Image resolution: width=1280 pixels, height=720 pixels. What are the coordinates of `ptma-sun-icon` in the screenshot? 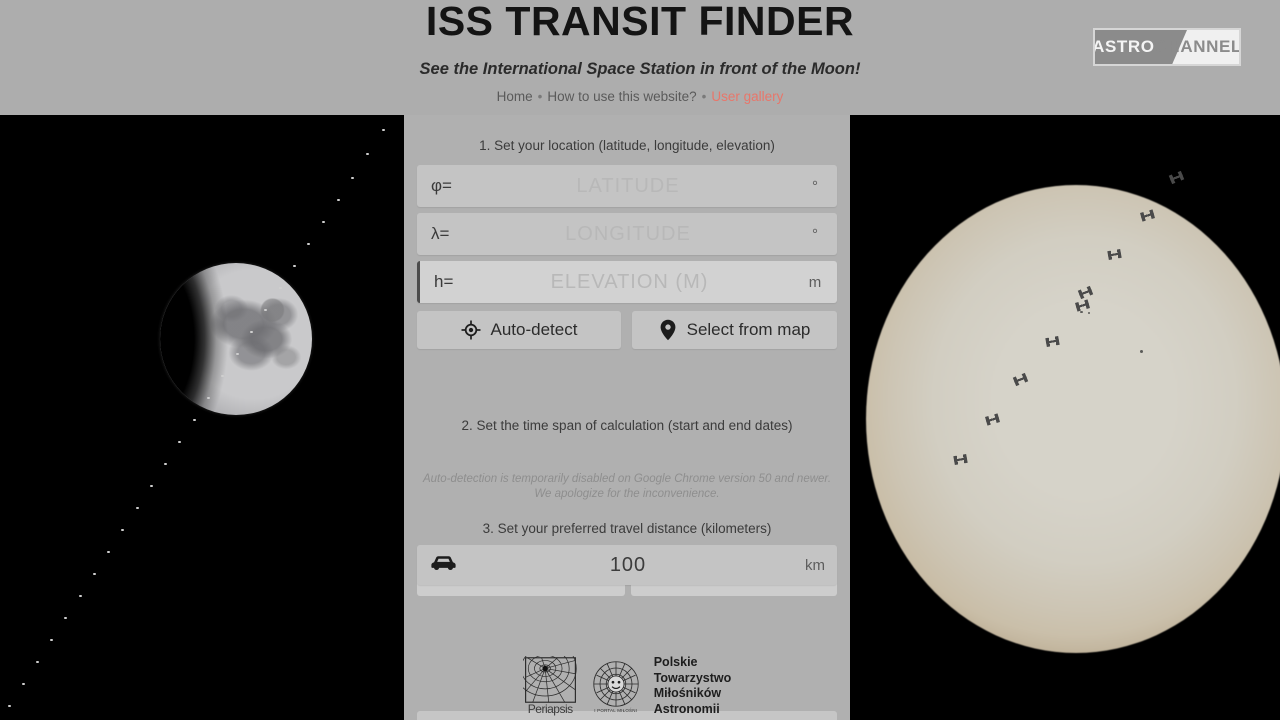 It's located at (616, 683).